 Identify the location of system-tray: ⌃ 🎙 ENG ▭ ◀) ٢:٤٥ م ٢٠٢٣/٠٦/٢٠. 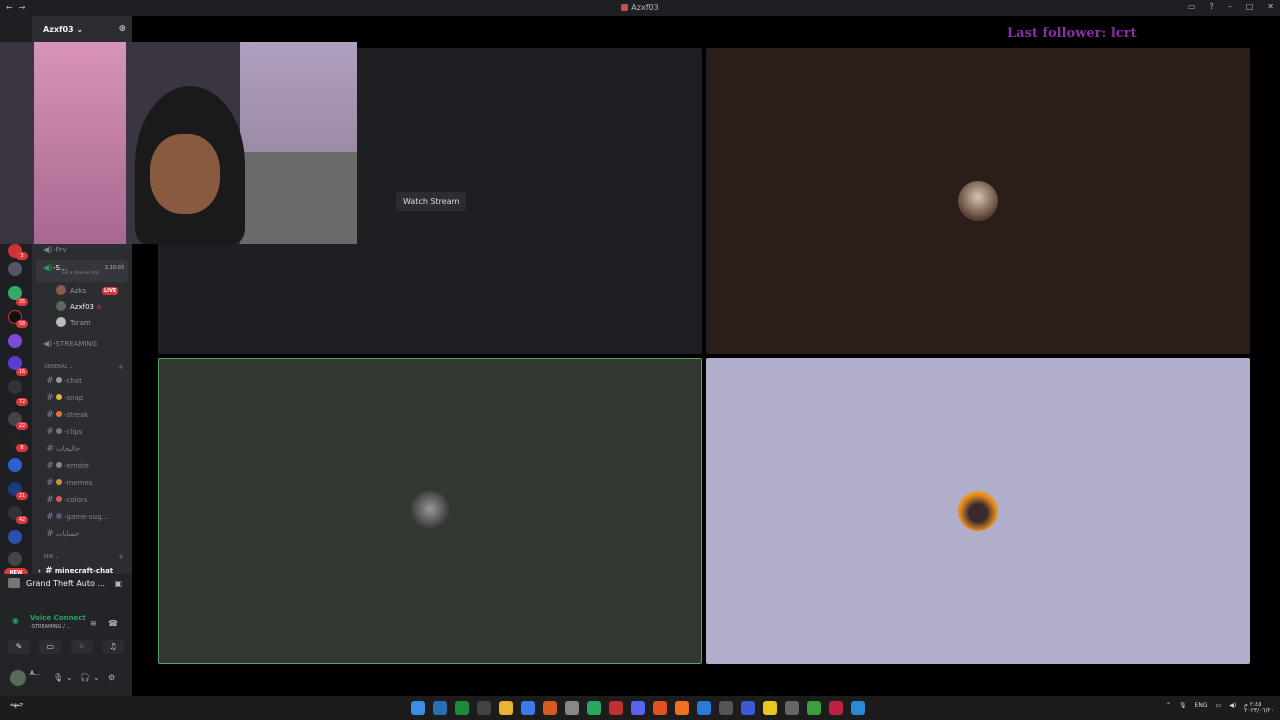
(1220, 708).